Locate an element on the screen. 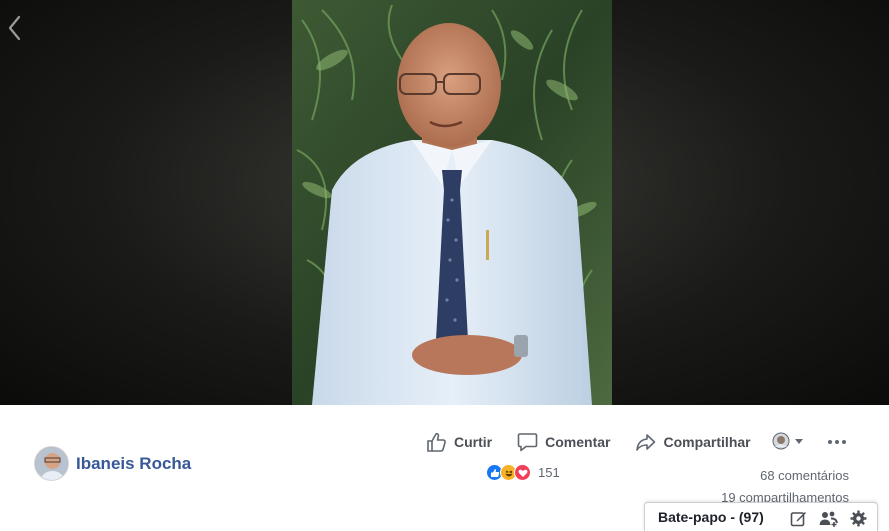 The width and height of the screenshot is (889, 531). reaction-icons is located at coordinates (508, 472).